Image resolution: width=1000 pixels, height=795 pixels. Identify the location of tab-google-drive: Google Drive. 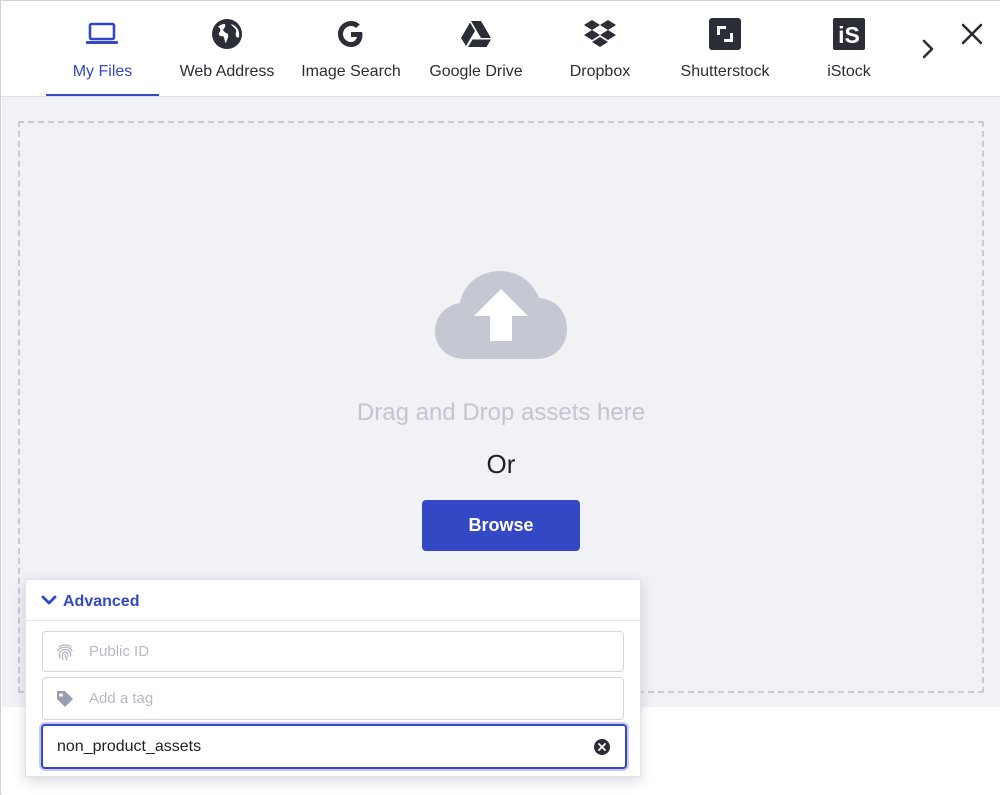
(476, 48).